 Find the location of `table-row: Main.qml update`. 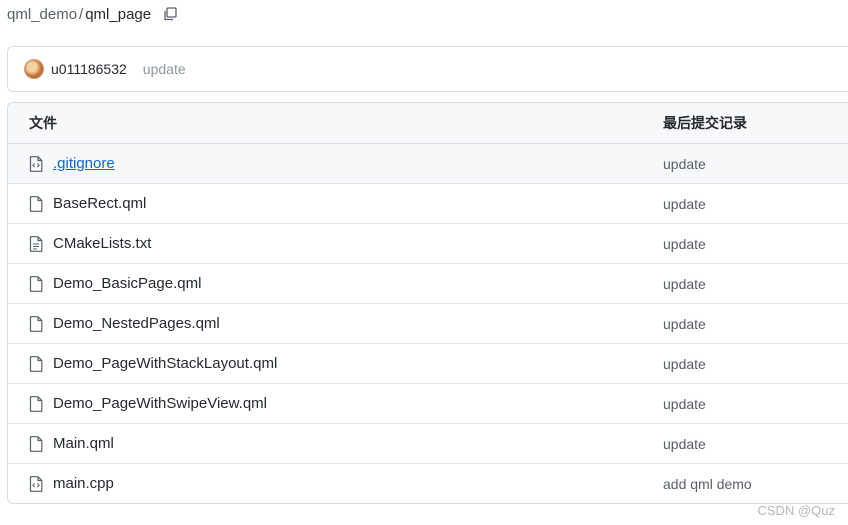

table-row: Main.qml update is located at coordinates (428, 444).